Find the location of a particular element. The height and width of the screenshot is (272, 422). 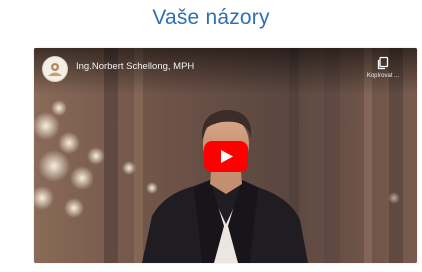

channel-avatar is located at coordinates (55, 69).